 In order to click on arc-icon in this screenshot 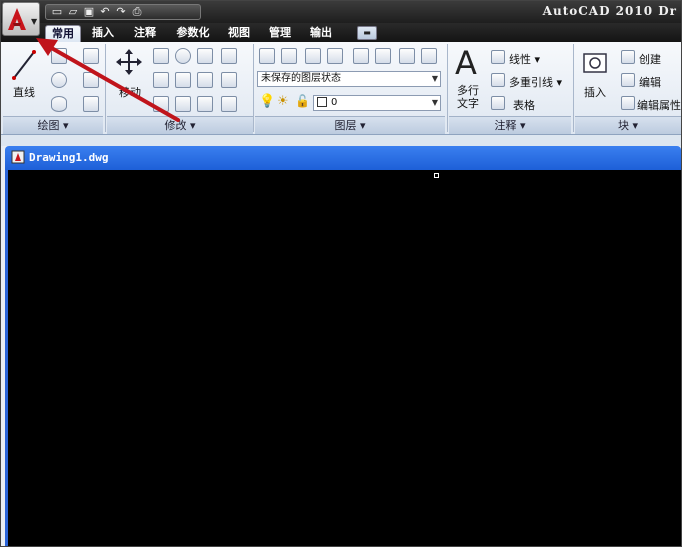, I will do `click(91, 56)`.